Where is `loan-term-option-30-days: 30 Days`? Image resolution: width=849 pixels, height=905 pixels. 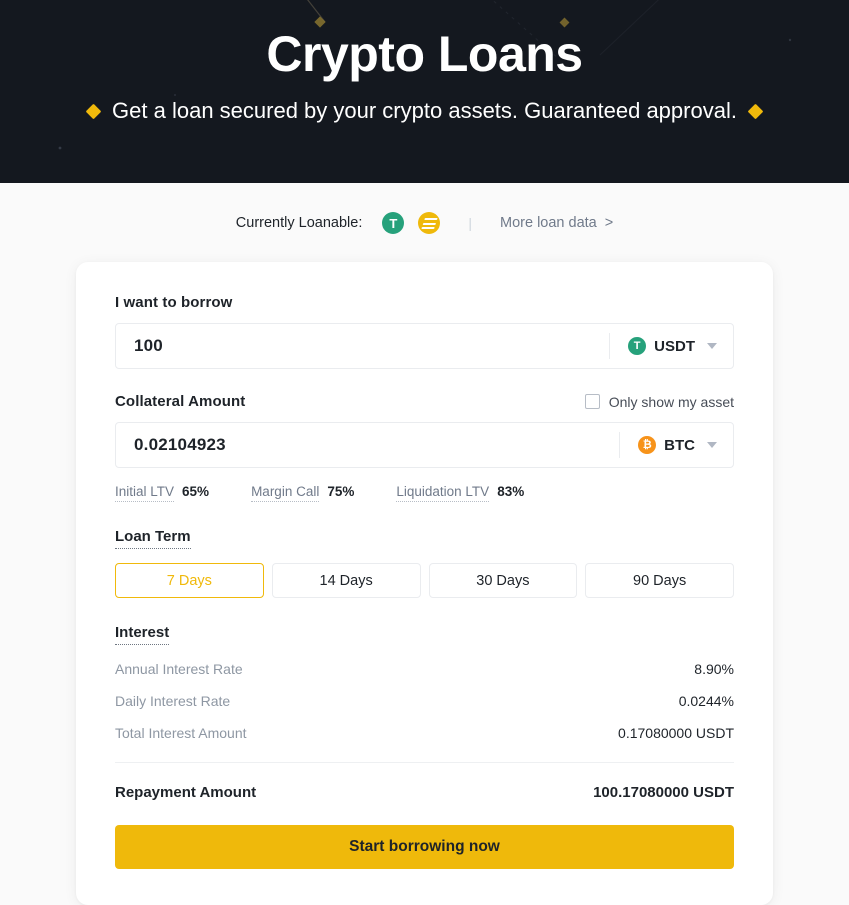
loan-term-option-30-days: 30 Days is located at coordinates (503, 580).